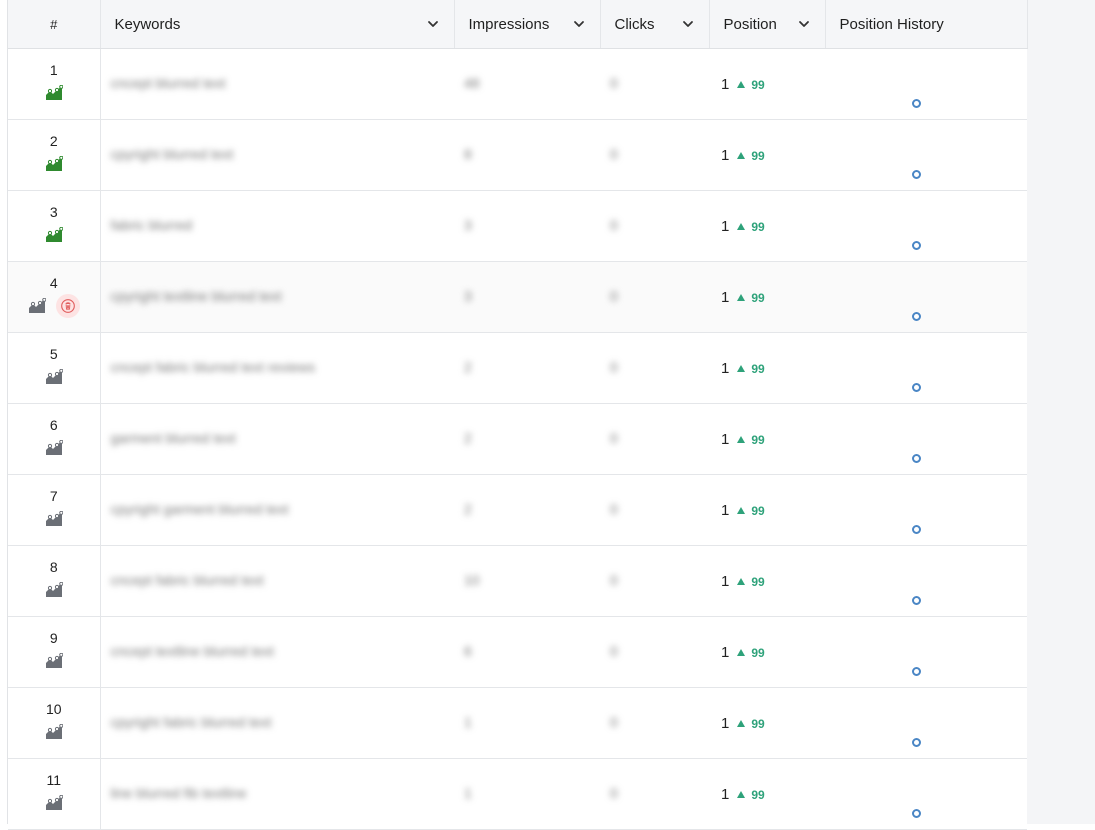 This screenshot has width=1095, height=830. Describe the element at coordinates (517, 510) in the screenshot. I see `table-row: 7 cpyright garment blurred text 2 0 1 99` at that location.